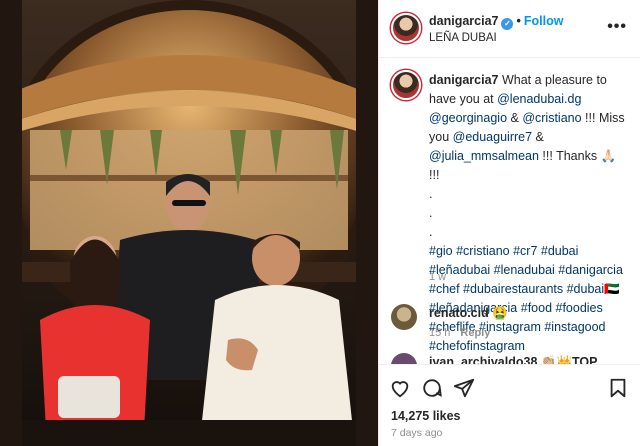  What do you see at coordinates (500, 313) in the screenshot?
I see `comment-text: 🤮` at bounding box center [500, 313].